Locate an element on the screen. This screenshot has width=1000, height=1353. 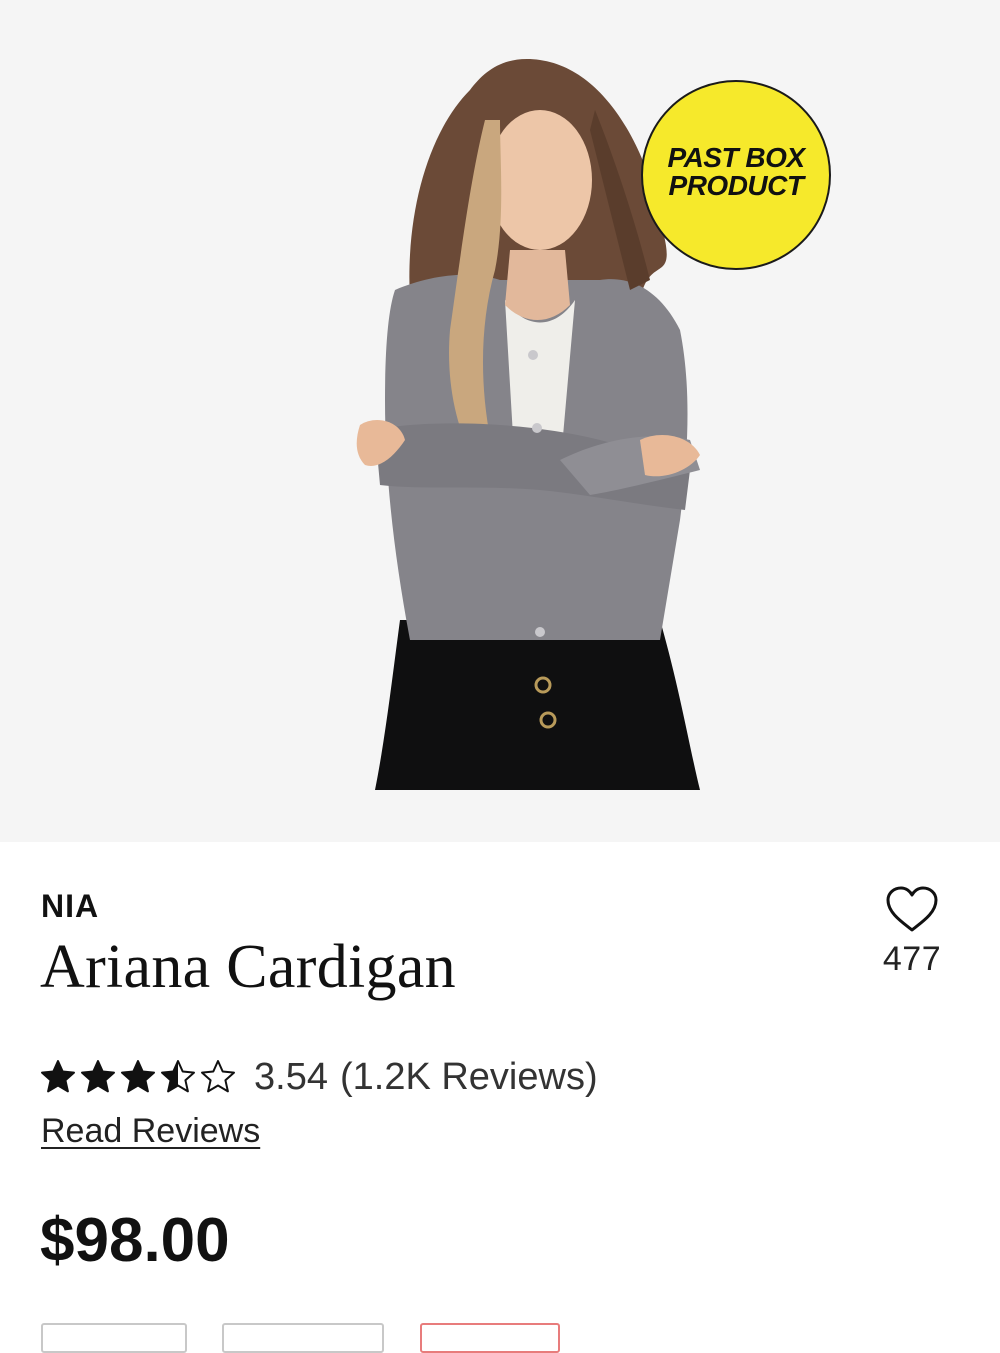
reviews-count: (1.2K Reviews) is located at coordinates (468, 1076).